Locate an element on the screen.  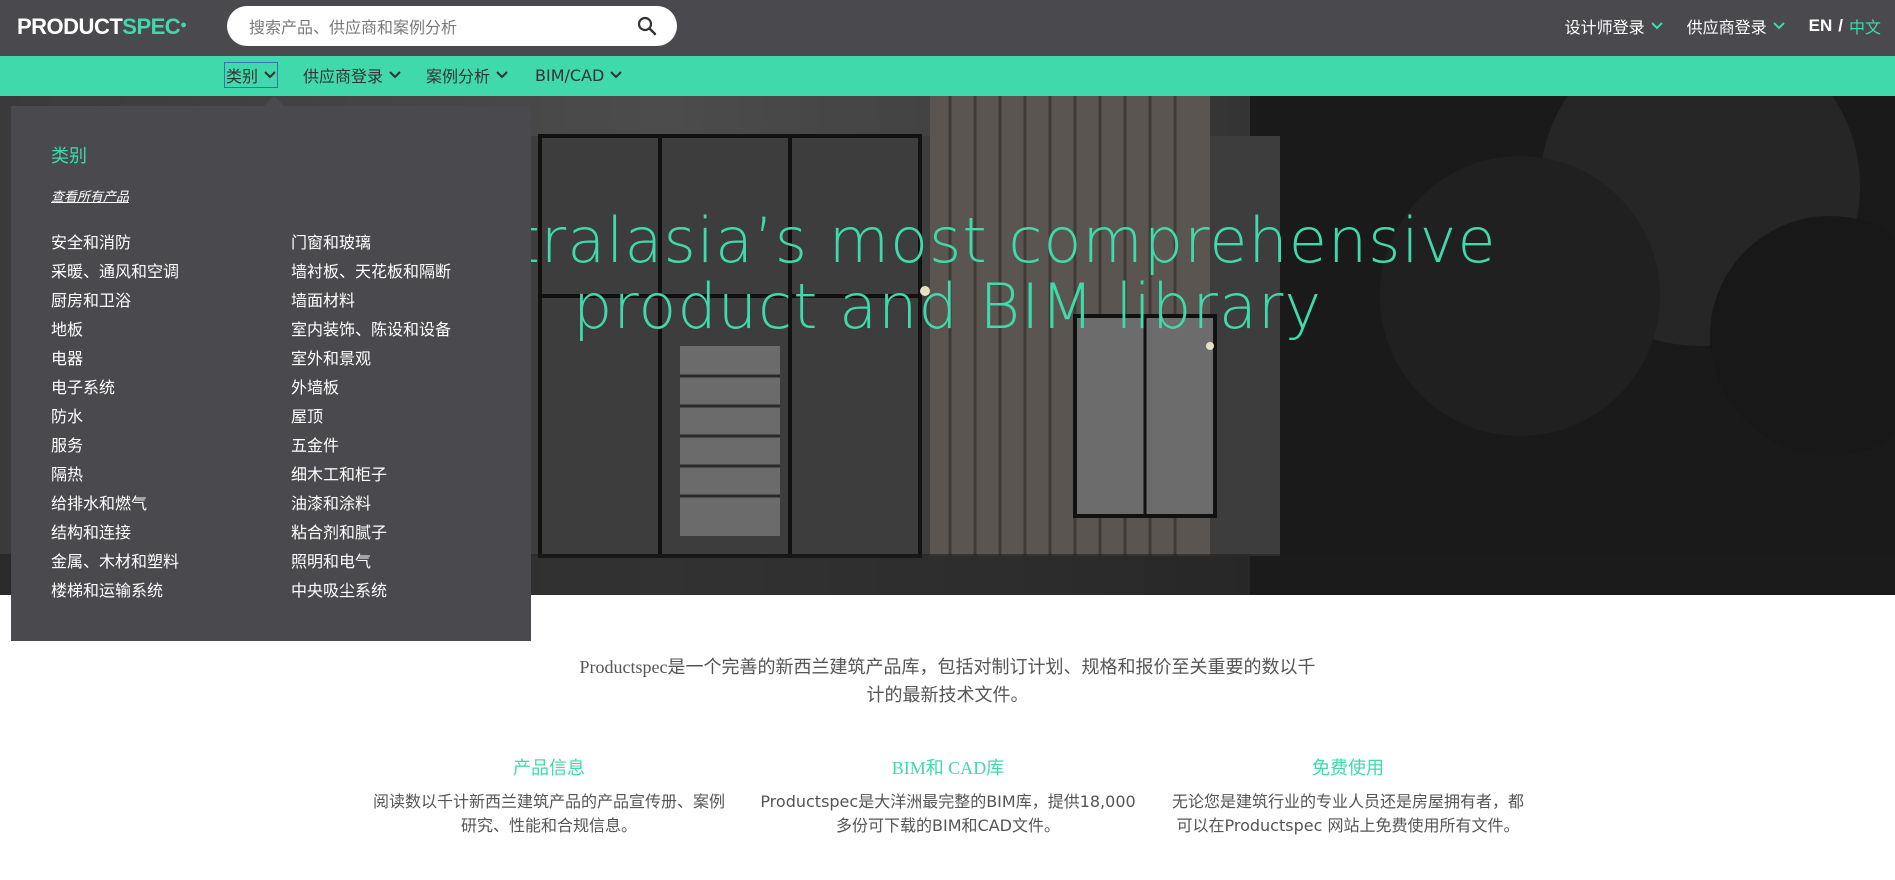
category-link: 服务 is located at coordinates (115, 445).